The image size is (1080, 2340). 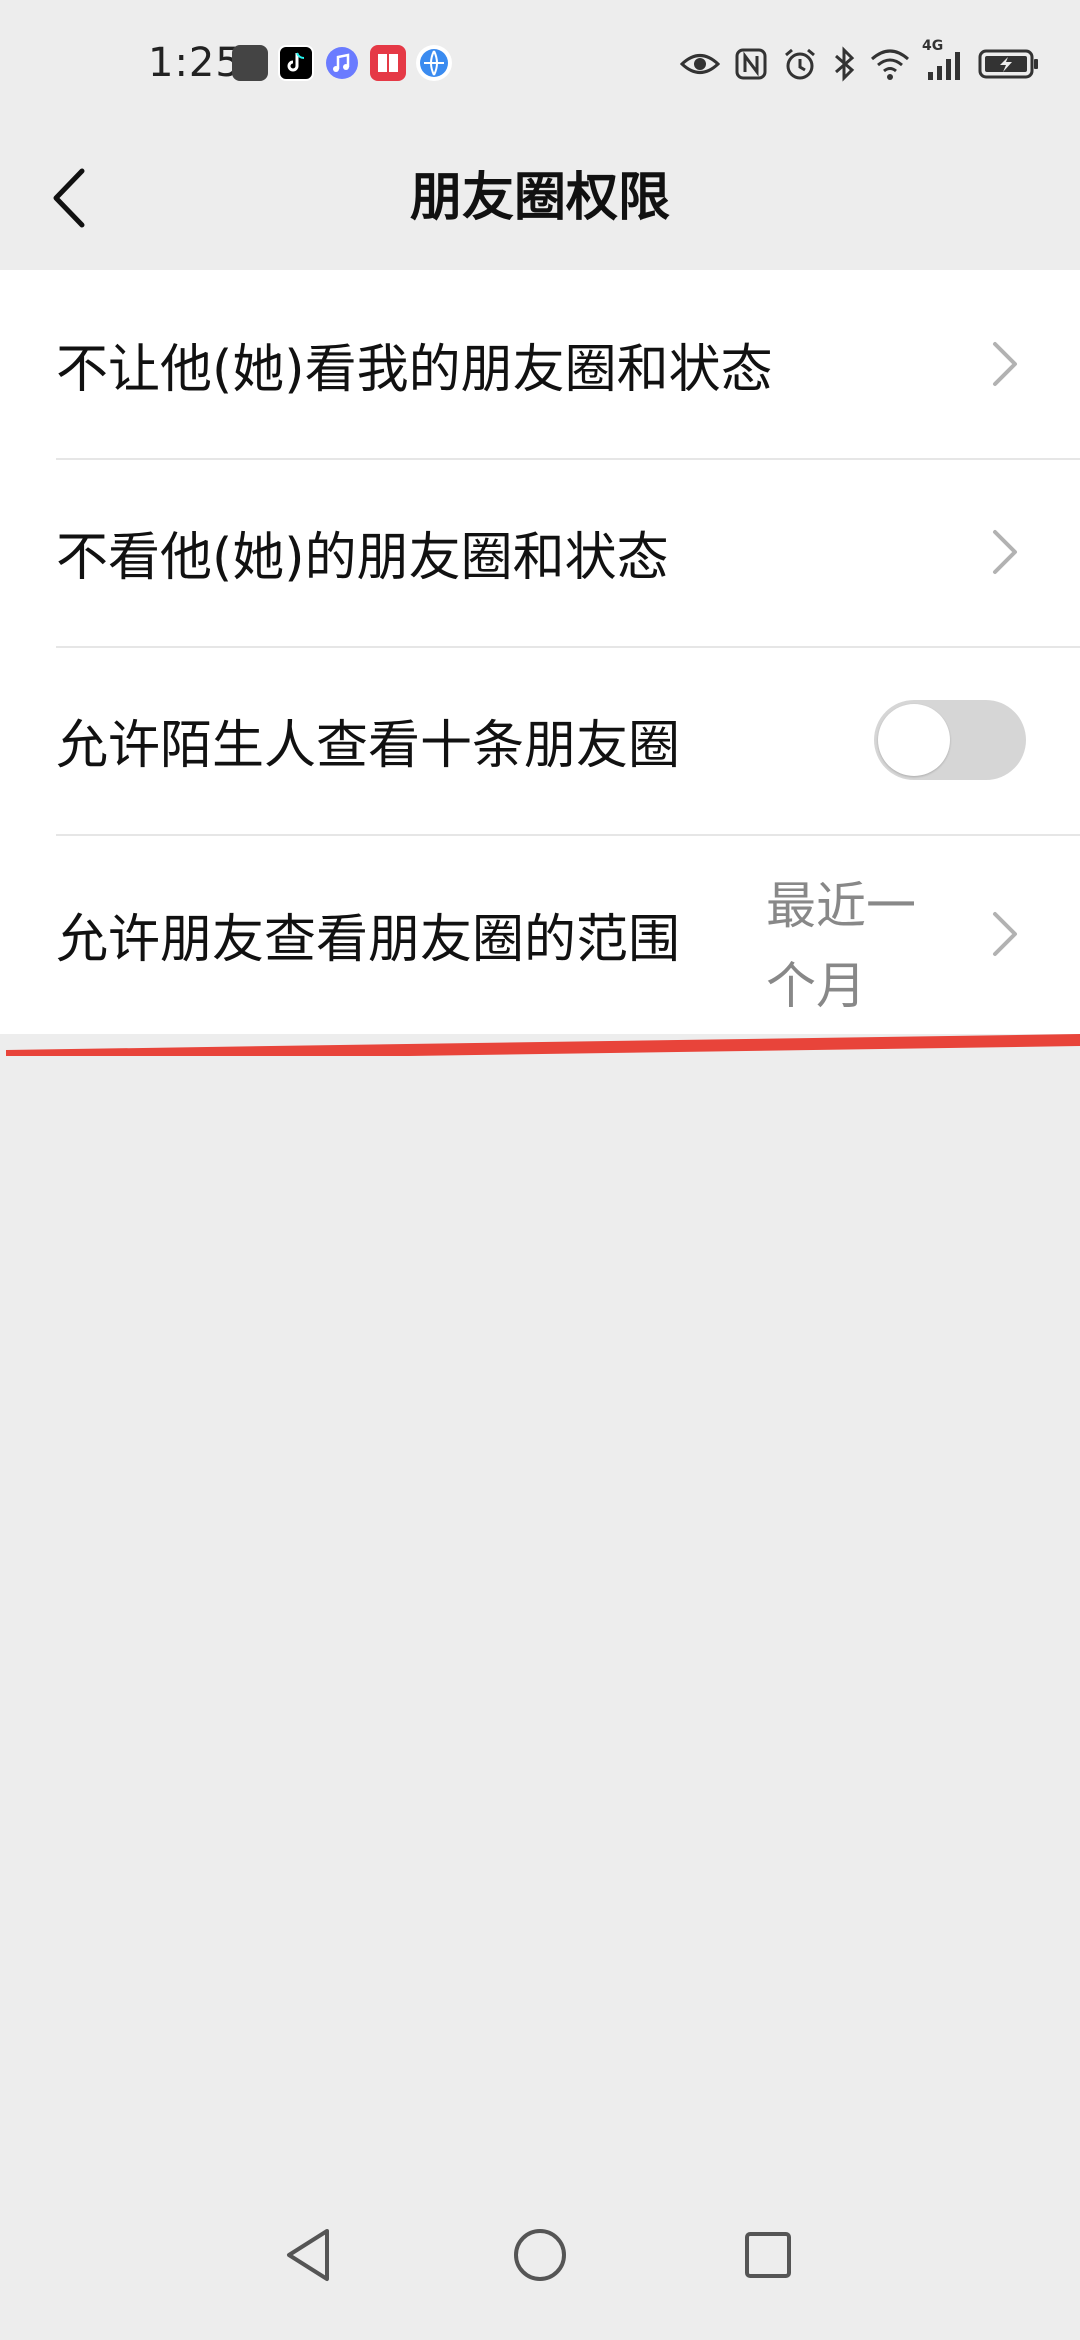 I want to click on setting-value: 最近一个月, so click(x=841, y=946).